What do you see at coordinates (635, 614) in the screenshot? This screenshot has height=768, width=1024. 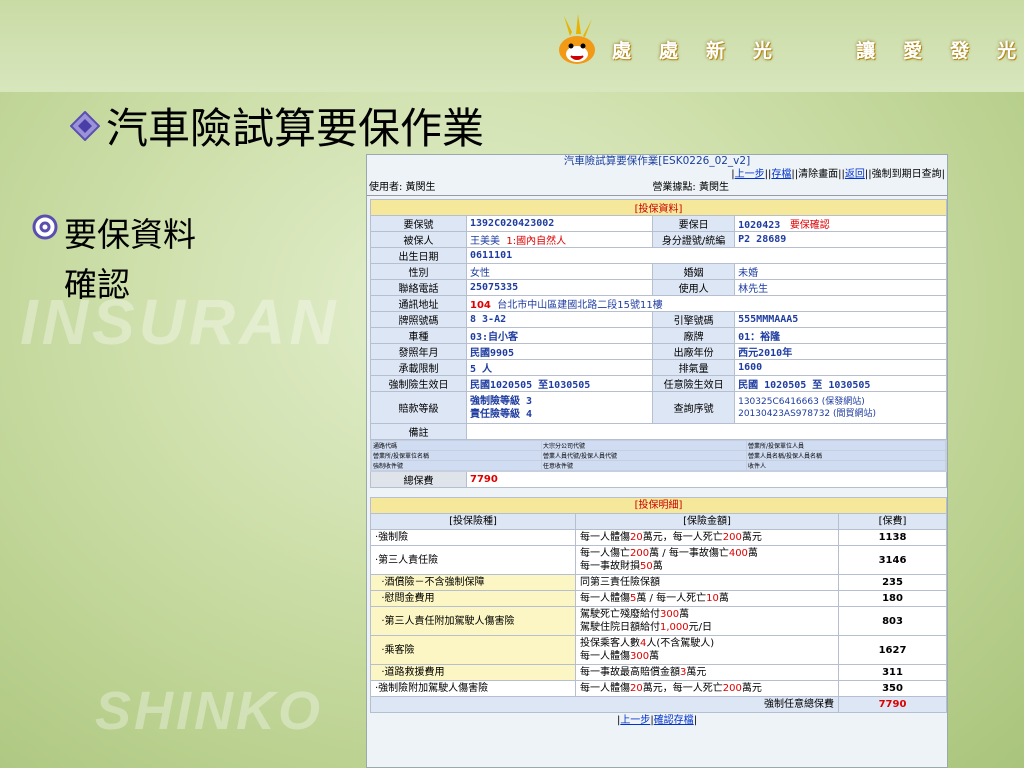 I see `amount-line: 駕駛死亡殘廢給付300萬` at bounding box center [635, 614].